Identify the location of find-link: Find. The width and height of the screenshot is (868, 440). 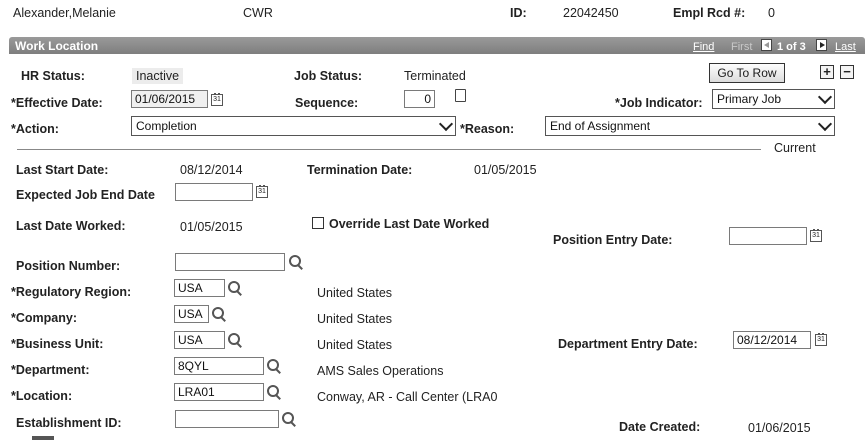
(703, 47).